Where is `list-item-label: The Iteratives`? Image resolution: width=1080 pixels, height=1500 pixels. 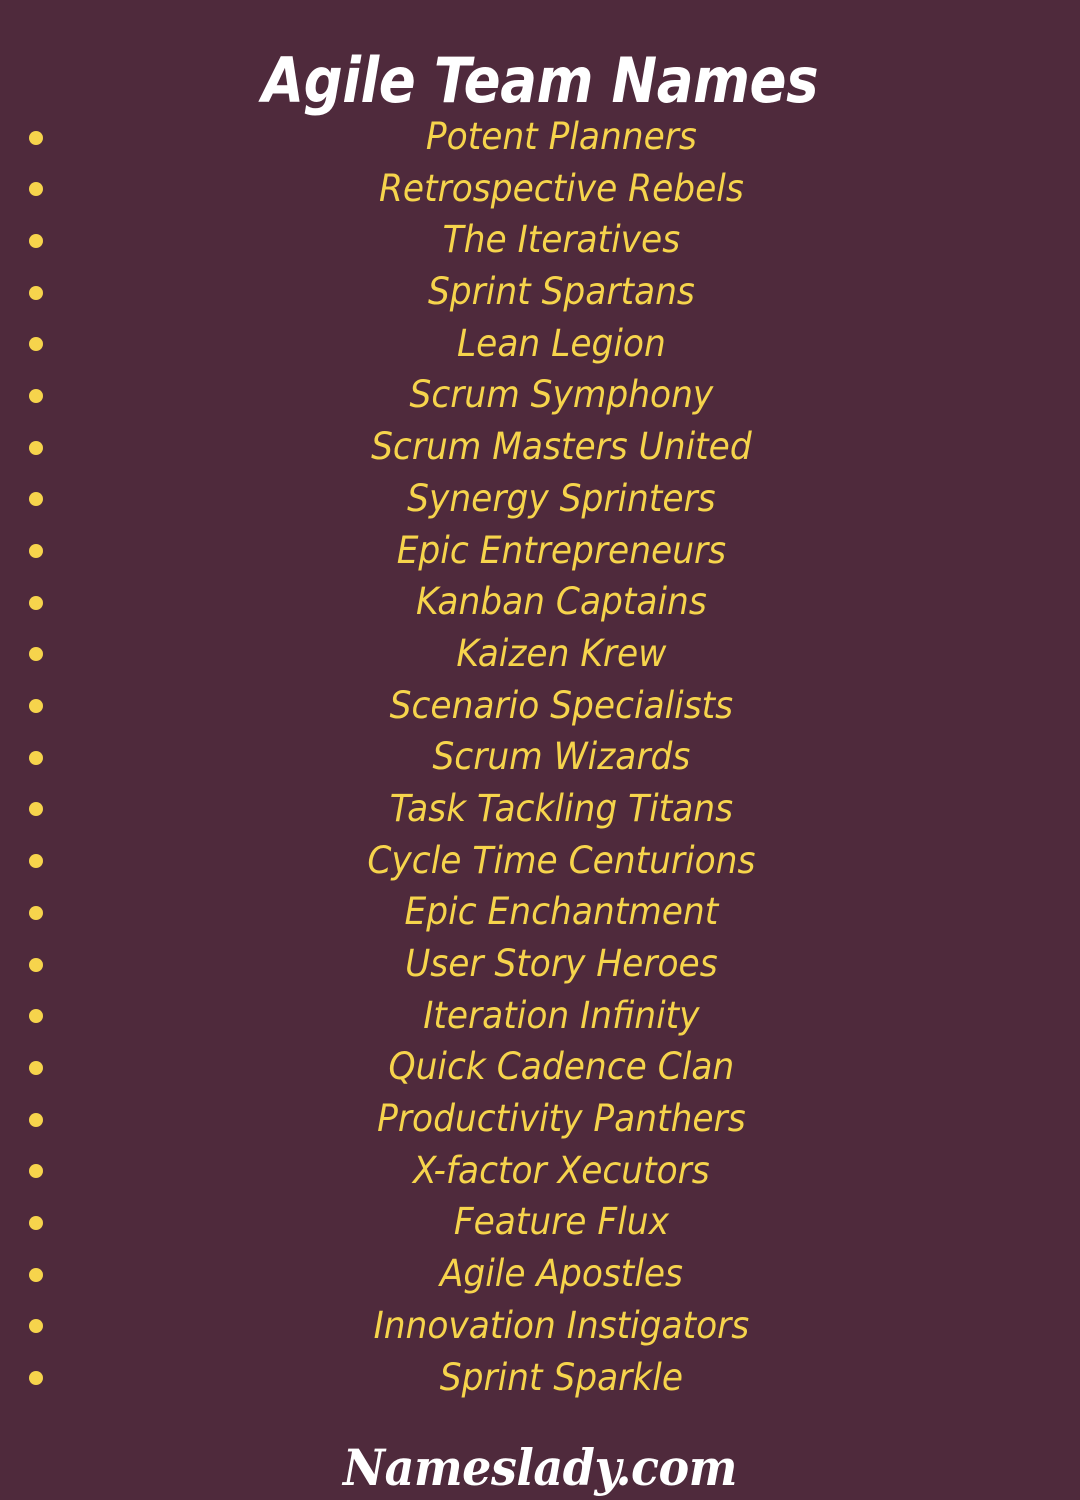
list-item-label: The Iteratives is located at coordinates (561, 240).